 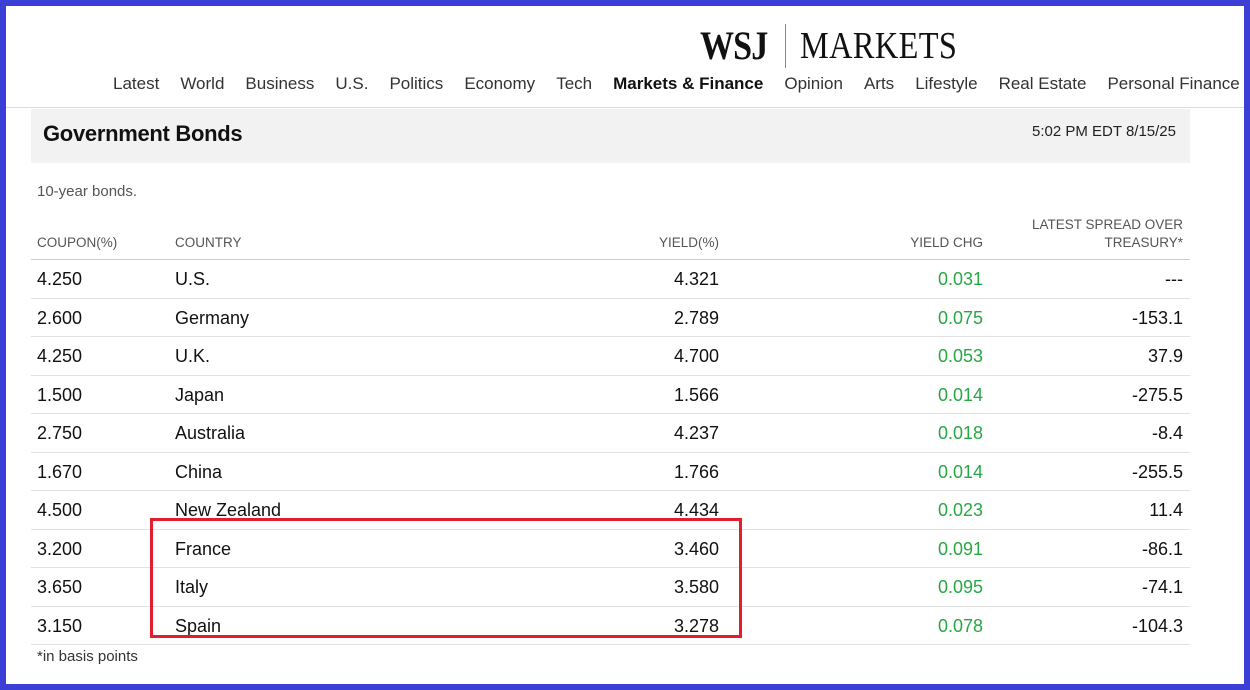 What do you see at coordinates (625, 107) in the screenshot?
I see `nav-divider` at bounding box center [625, 107].